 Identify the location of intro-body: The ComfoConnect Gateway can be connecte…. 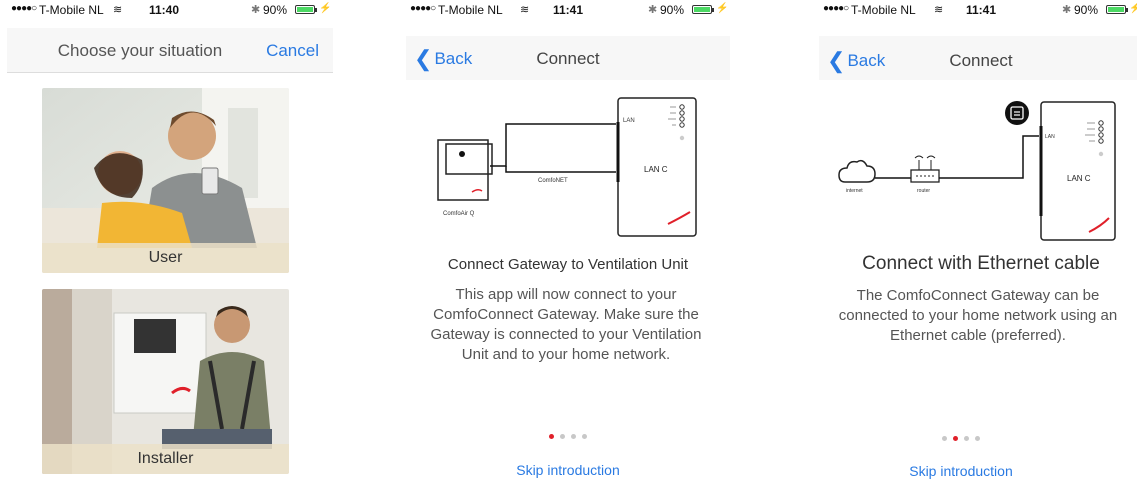
(978, 315).